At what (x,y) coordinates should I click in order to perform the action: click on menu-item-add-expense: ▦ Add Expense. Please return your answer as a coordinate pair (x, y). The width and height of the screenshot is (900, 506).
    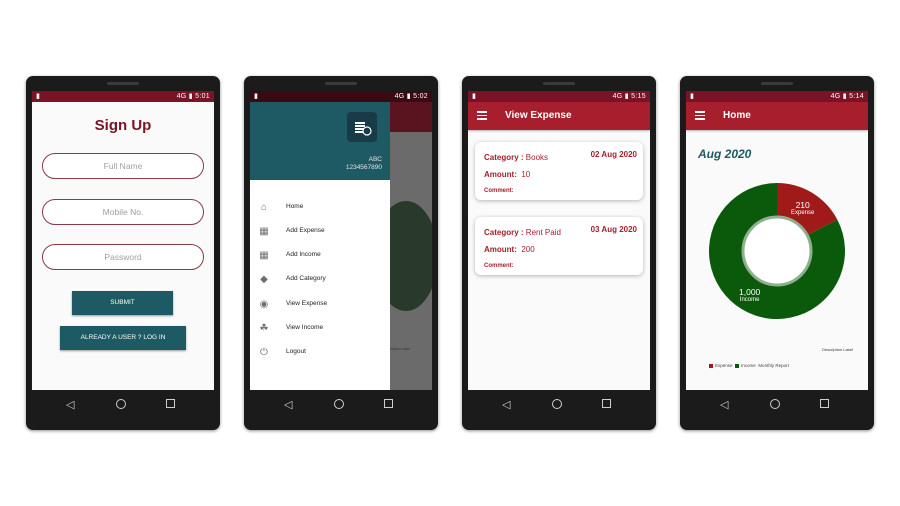
    Looking at the image, I should click on (320, 232).